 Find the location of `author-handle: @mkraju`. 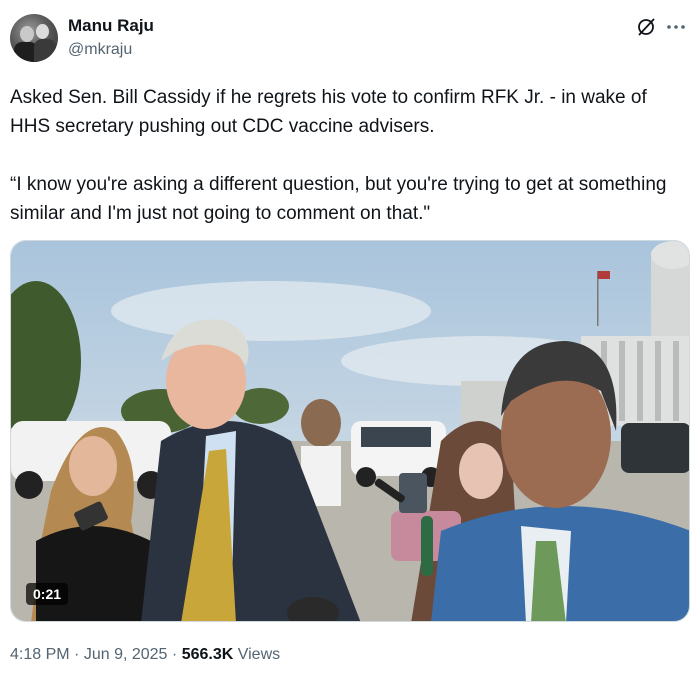

author-handle: @mkraju is located at coordinates (100, 50).